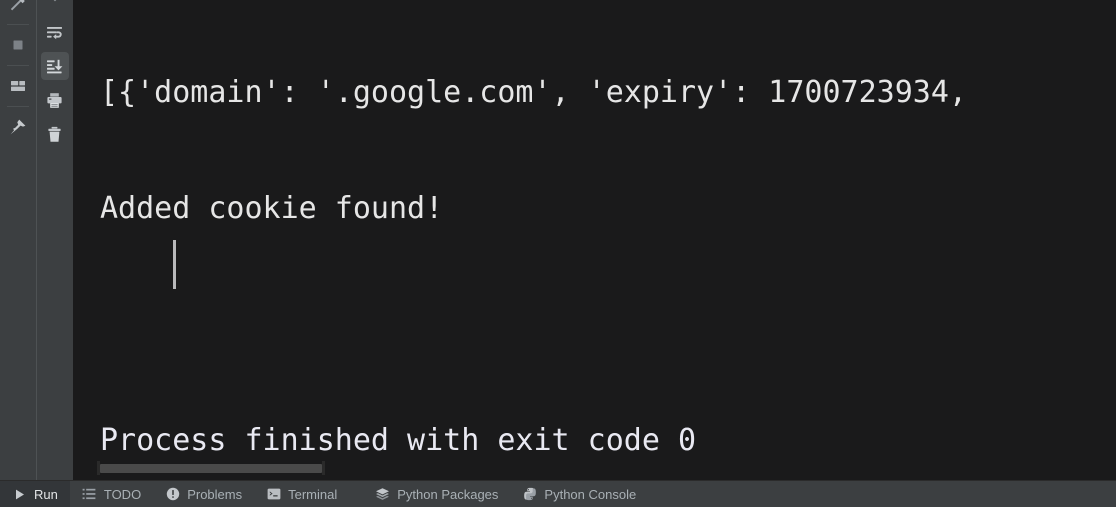  I want to click on console-caret, so click(174, 264).